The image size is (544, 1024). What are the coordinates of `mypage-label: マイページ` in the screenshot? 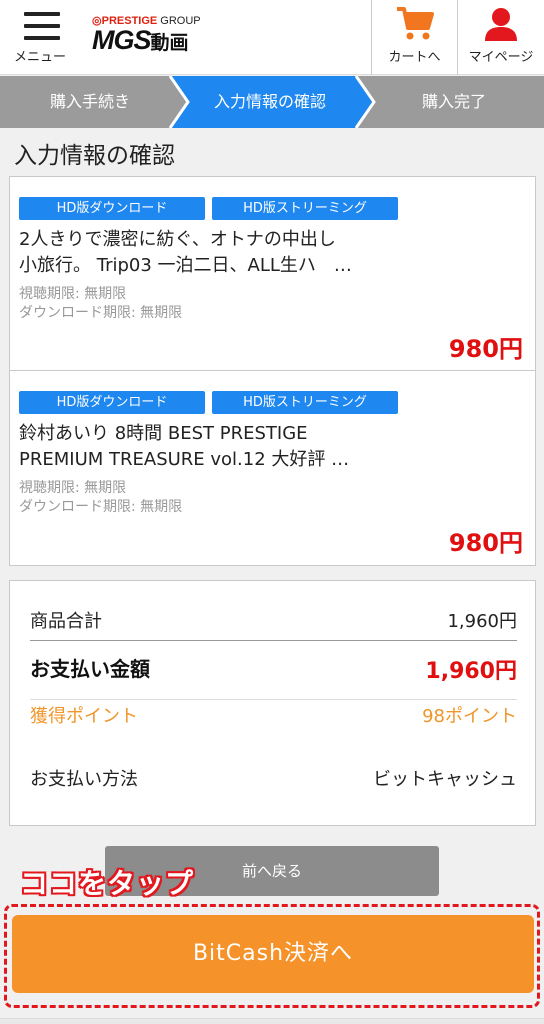 It's located at (501, 57).